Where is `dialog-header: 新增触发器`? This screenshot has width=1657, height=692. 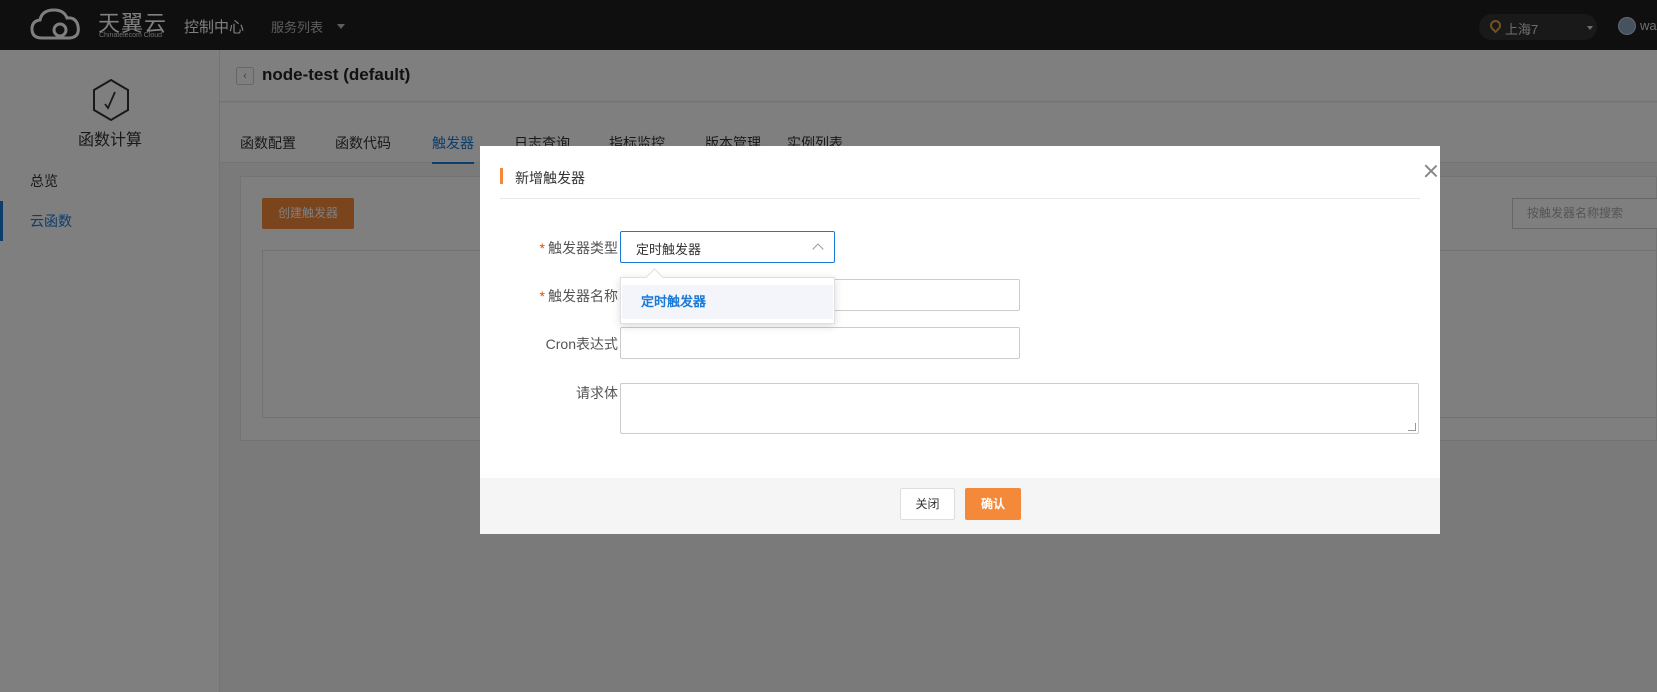
dialog-header: 新增触发器 is located at coordinates (960, 172).